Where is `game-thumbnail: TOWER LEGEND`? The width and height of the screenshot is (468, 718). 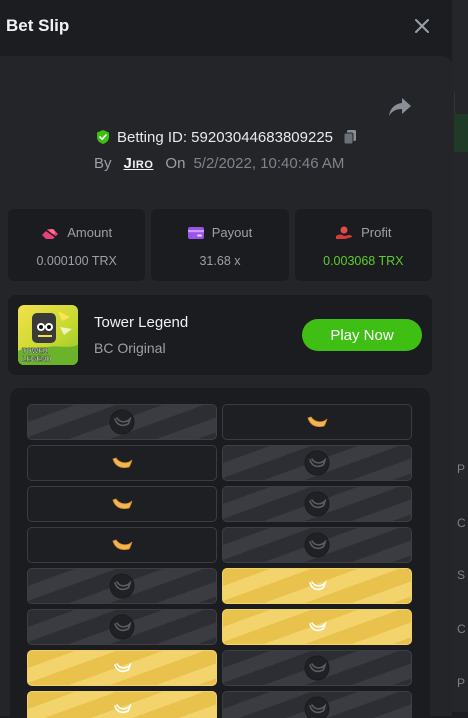 game-thumbnail: TOWER LEGEND is located at coordinates (48, 335).